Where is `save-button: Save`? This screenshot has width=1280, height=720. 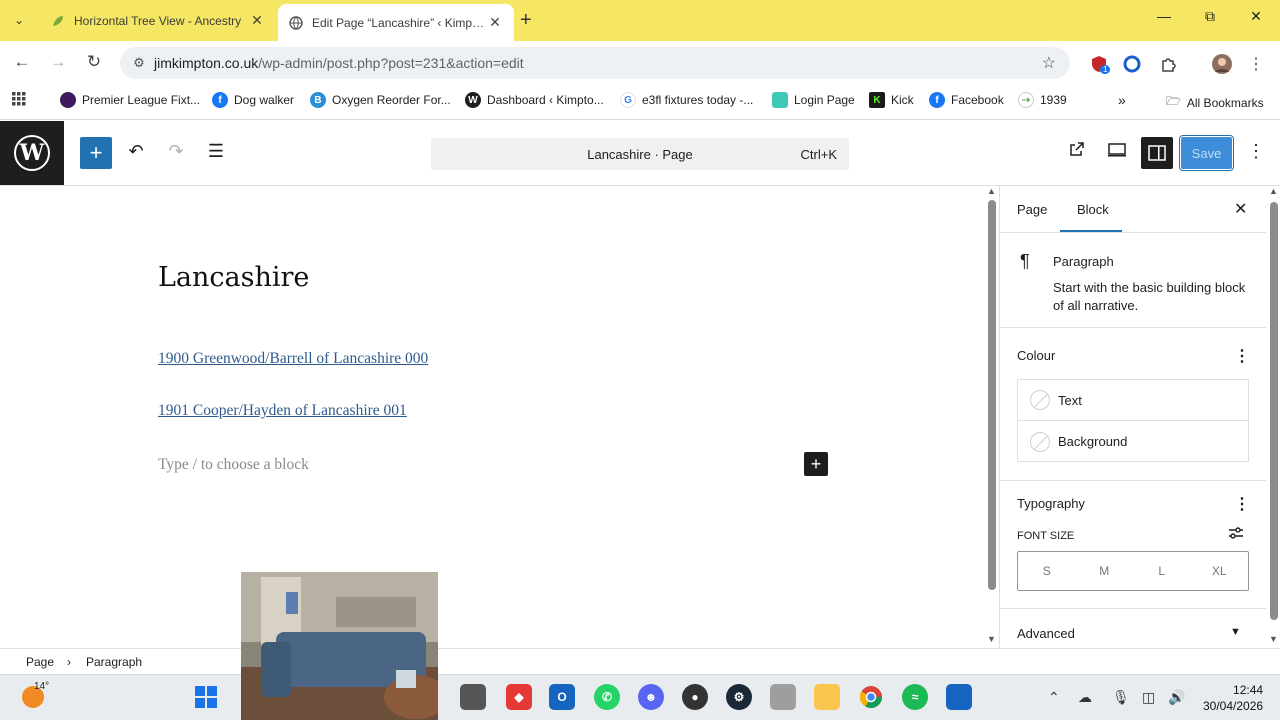 save-button: Save is located at coordinates (1206, 153).